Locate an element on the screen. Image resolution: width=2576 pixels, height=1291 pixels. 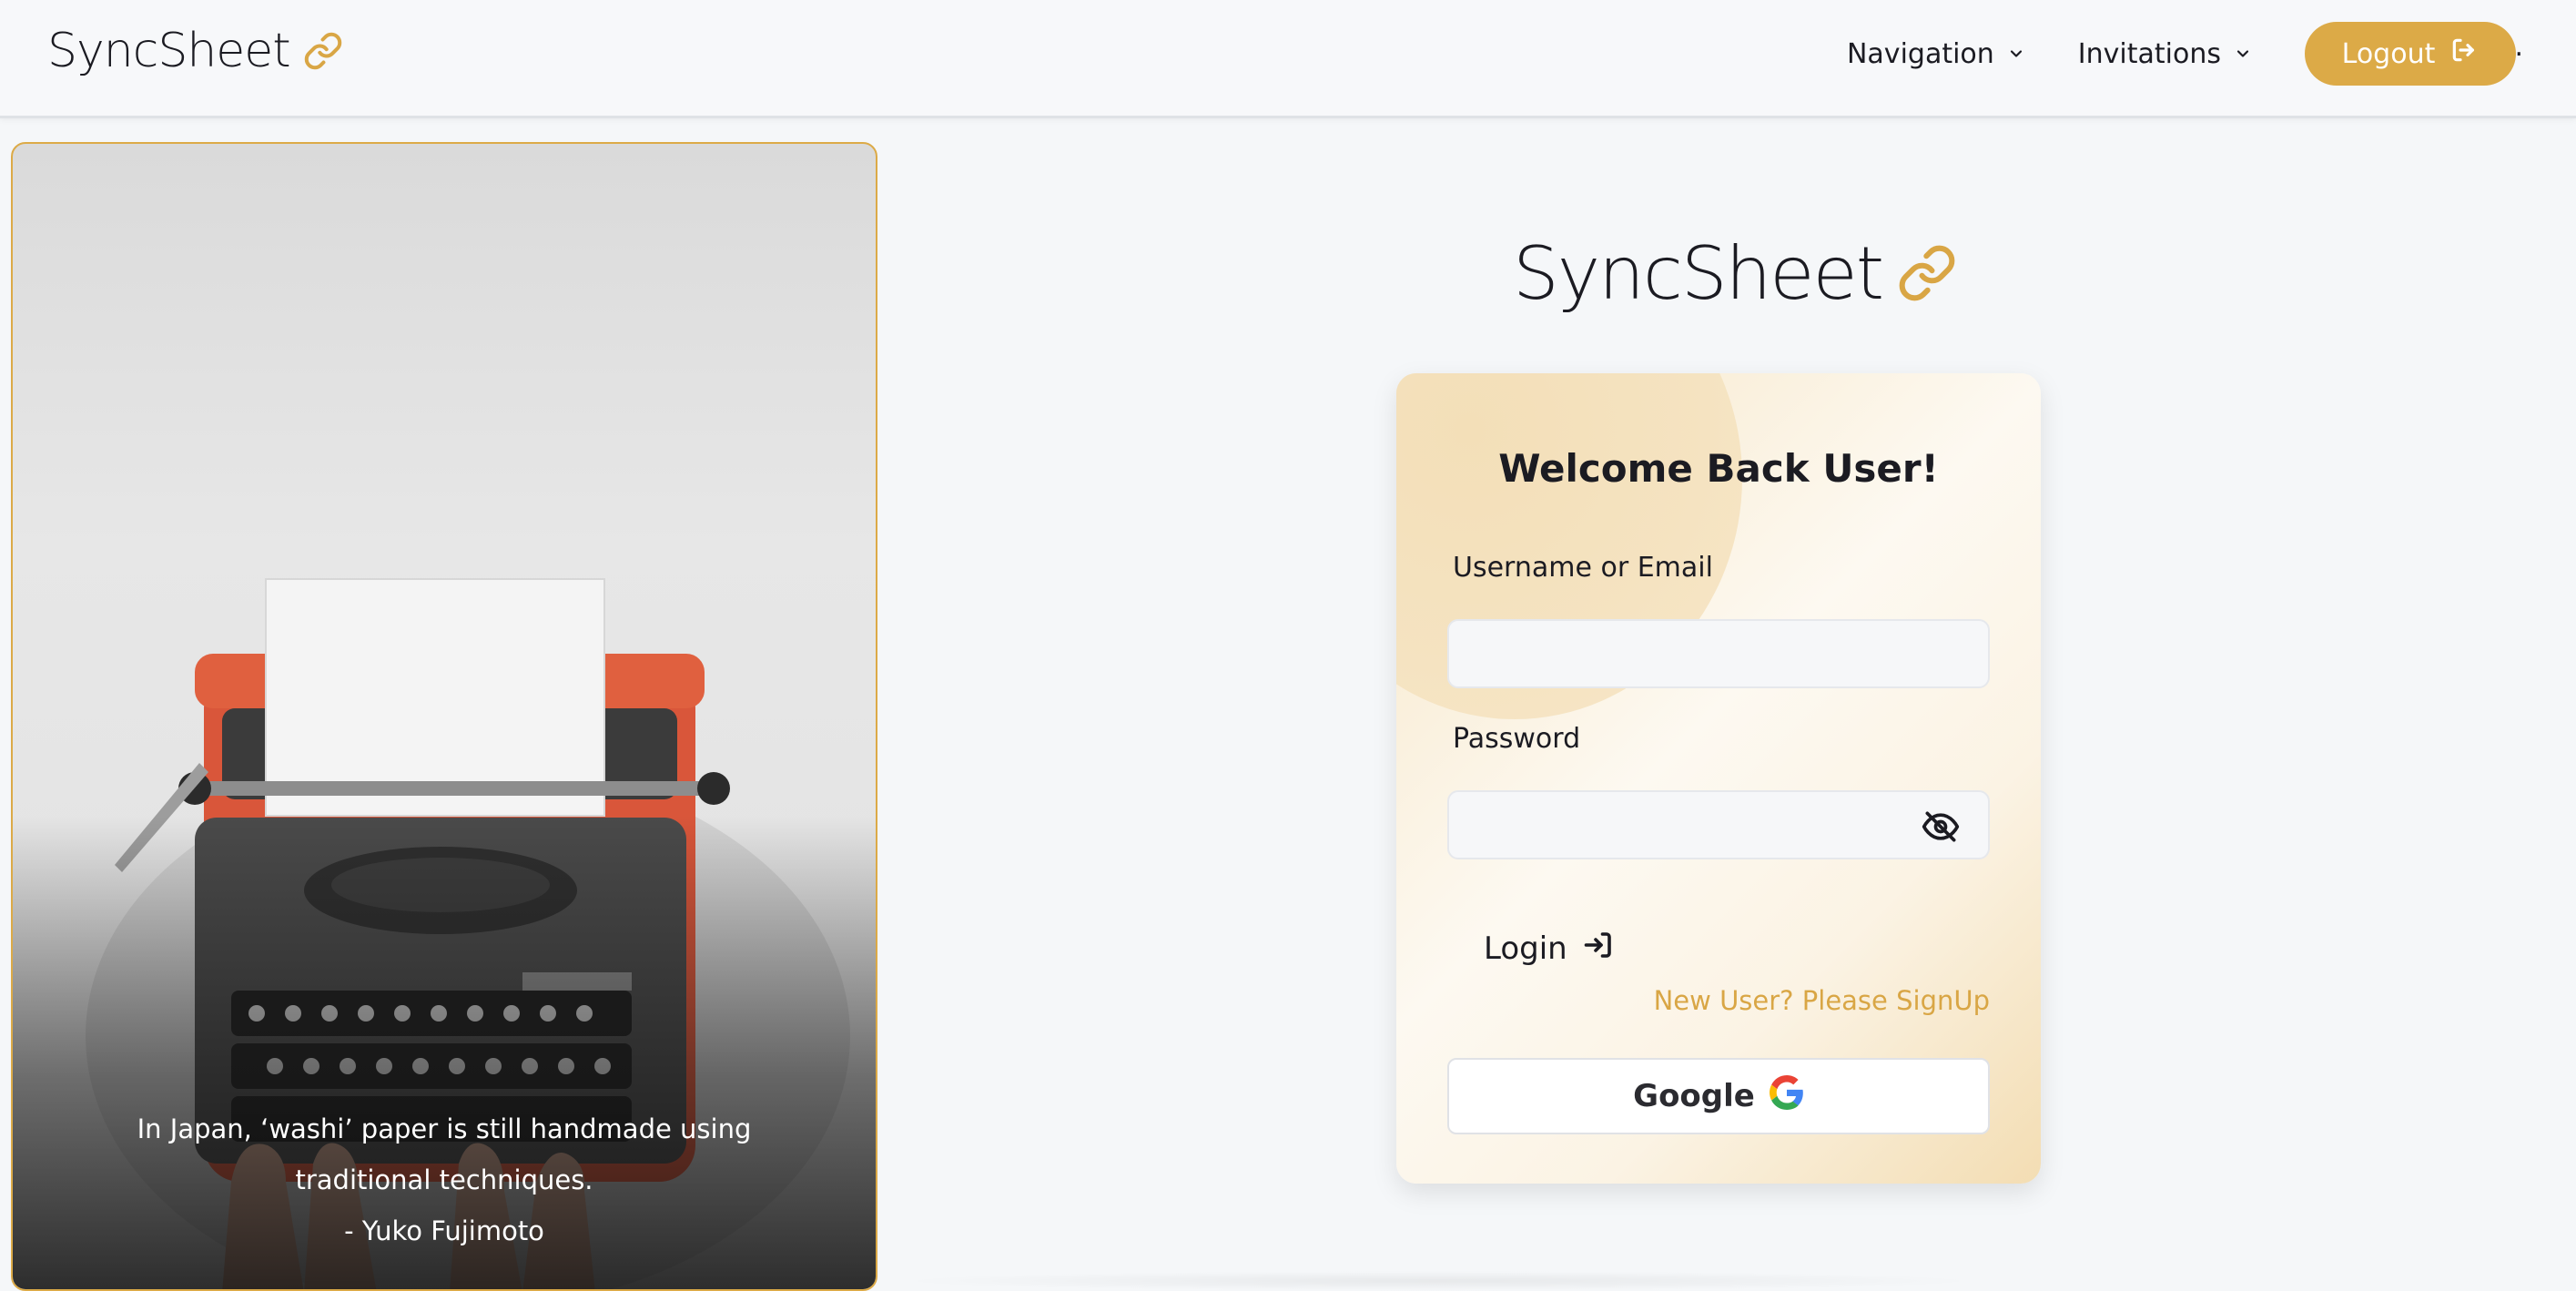
login-title: Welcome Back User! is located at coordinates (1718, 468).